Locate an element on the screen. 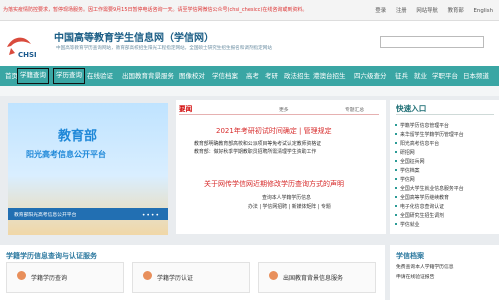  quick-link: 学信网 is located at coordinates (405, 179).